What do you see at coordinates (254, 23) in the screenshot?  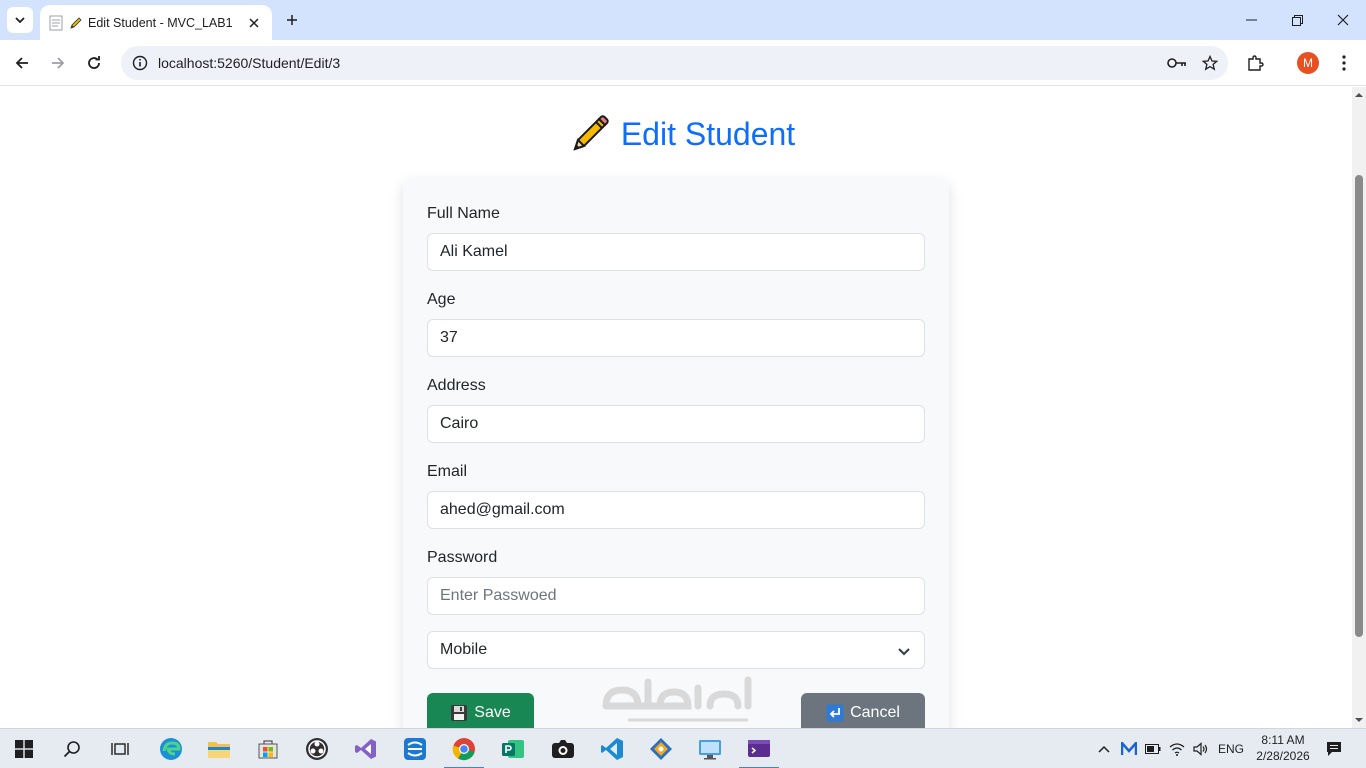 I see `tab-close-icon` at bounding box center [254, 23].